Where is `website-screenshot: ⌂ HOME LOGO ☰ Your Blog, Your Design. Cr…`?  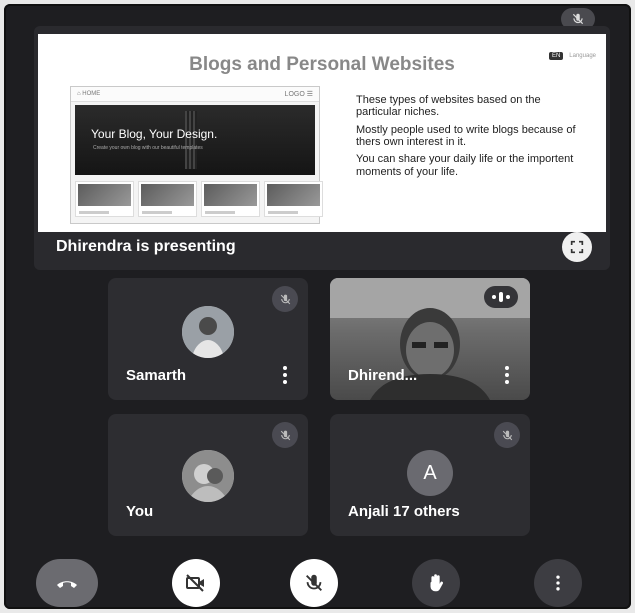
website-screenshot: ⌂ HOME LOGO ☰ Your Blog, Your Design. Cr… is located at coordinates (196, 155).